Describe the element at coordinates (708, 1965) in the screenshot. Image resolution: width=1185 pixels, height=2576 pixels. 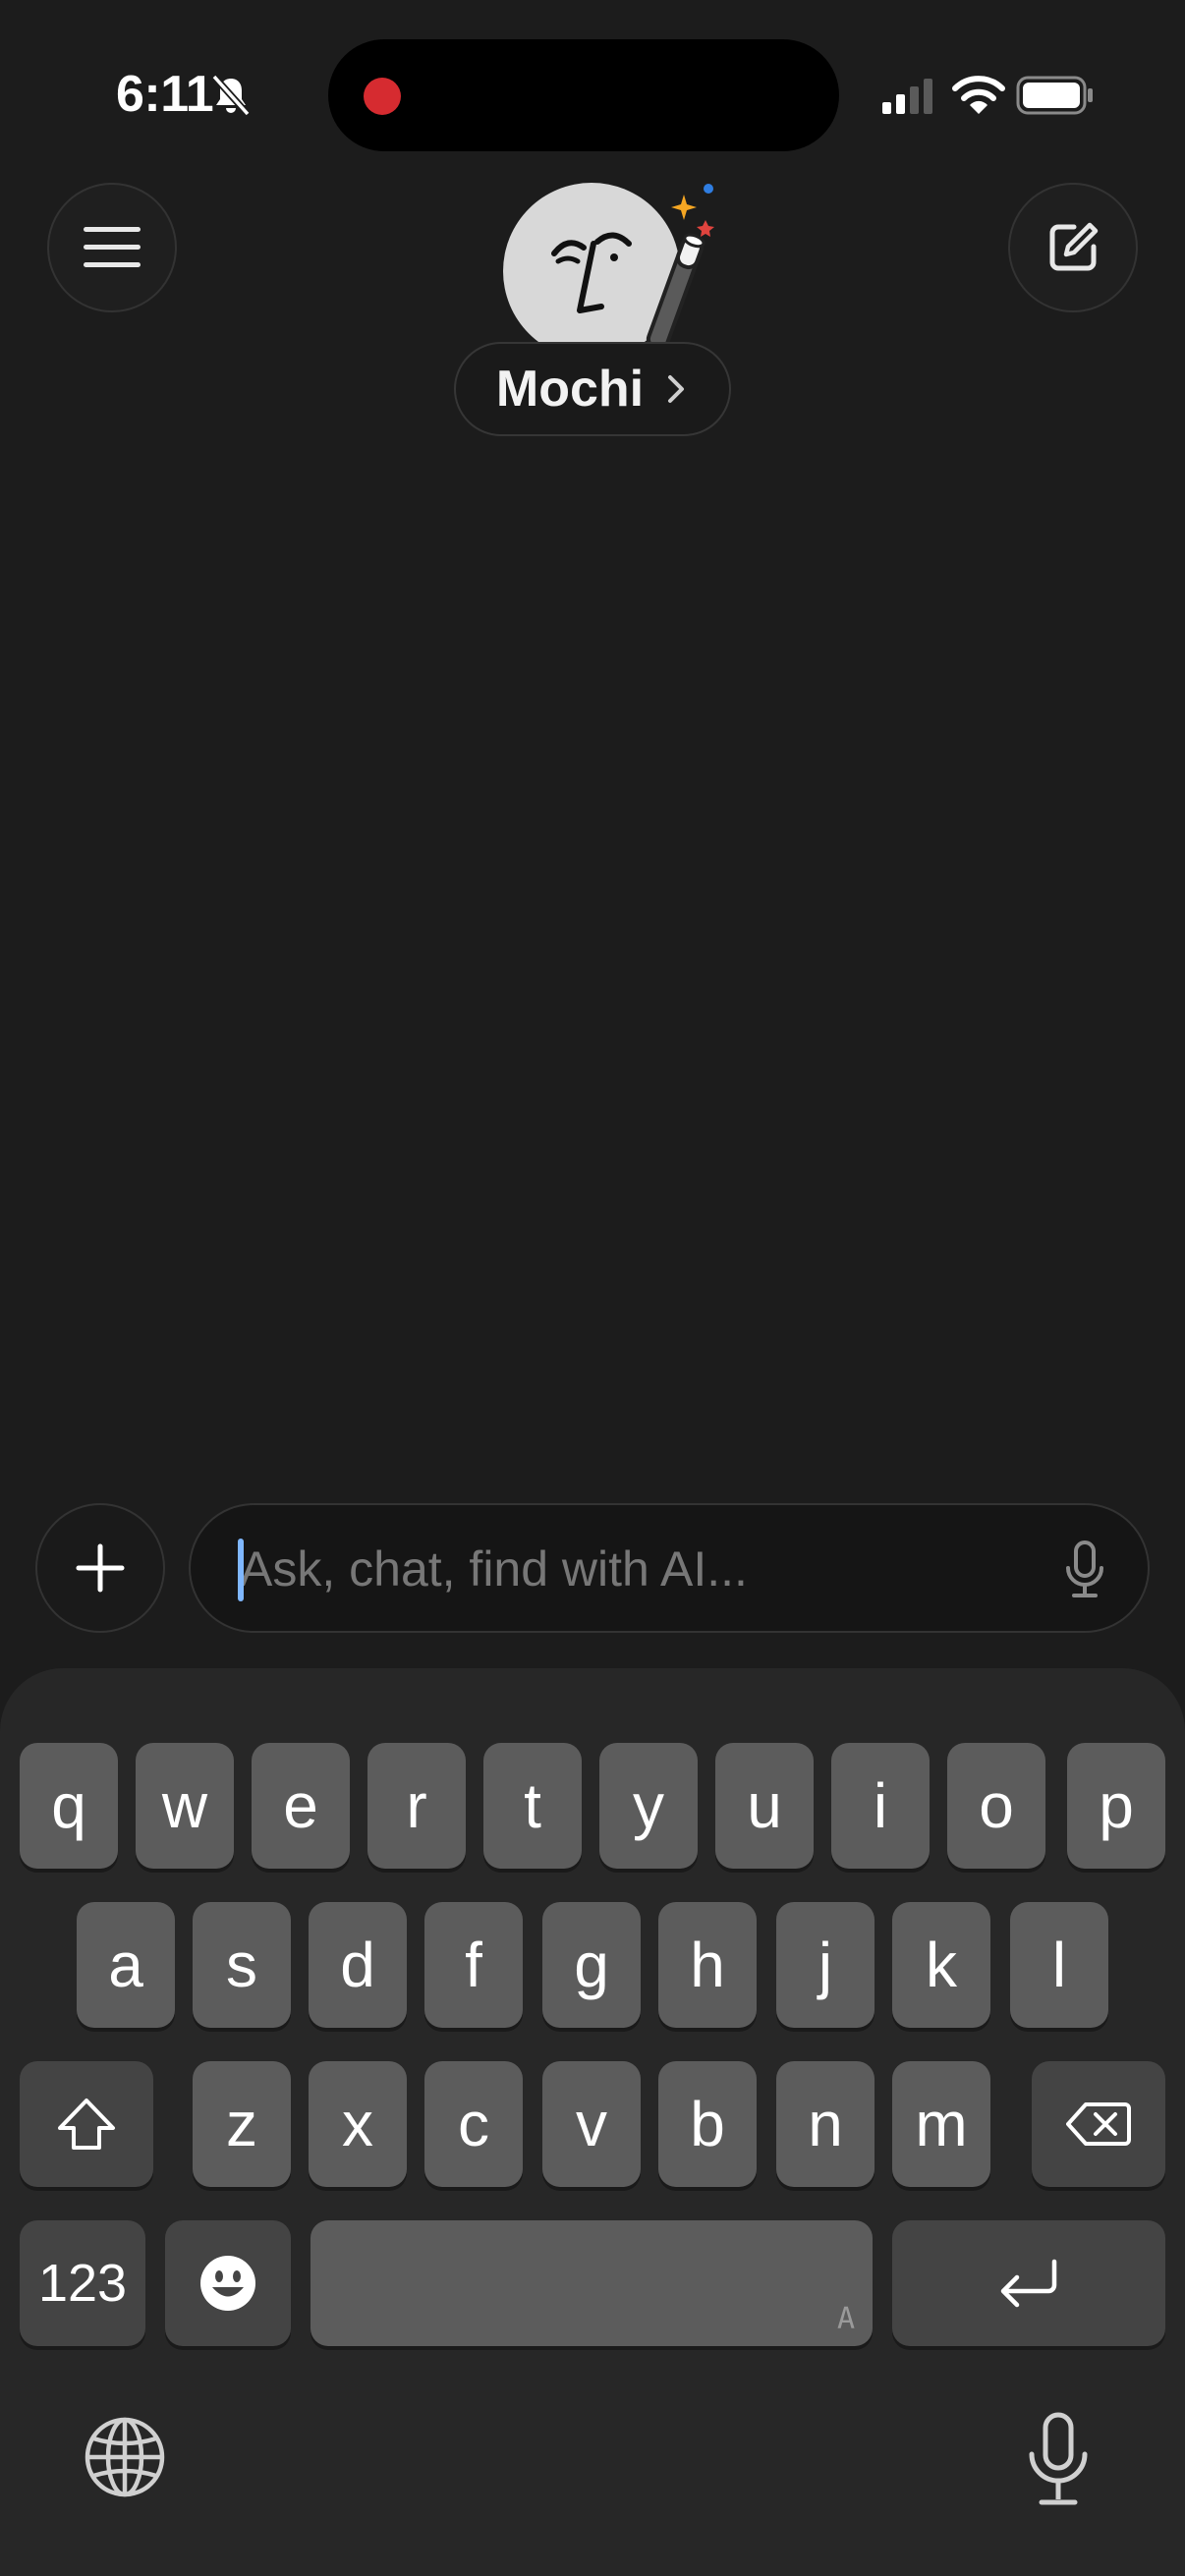
I see `key-h: h` at that location.